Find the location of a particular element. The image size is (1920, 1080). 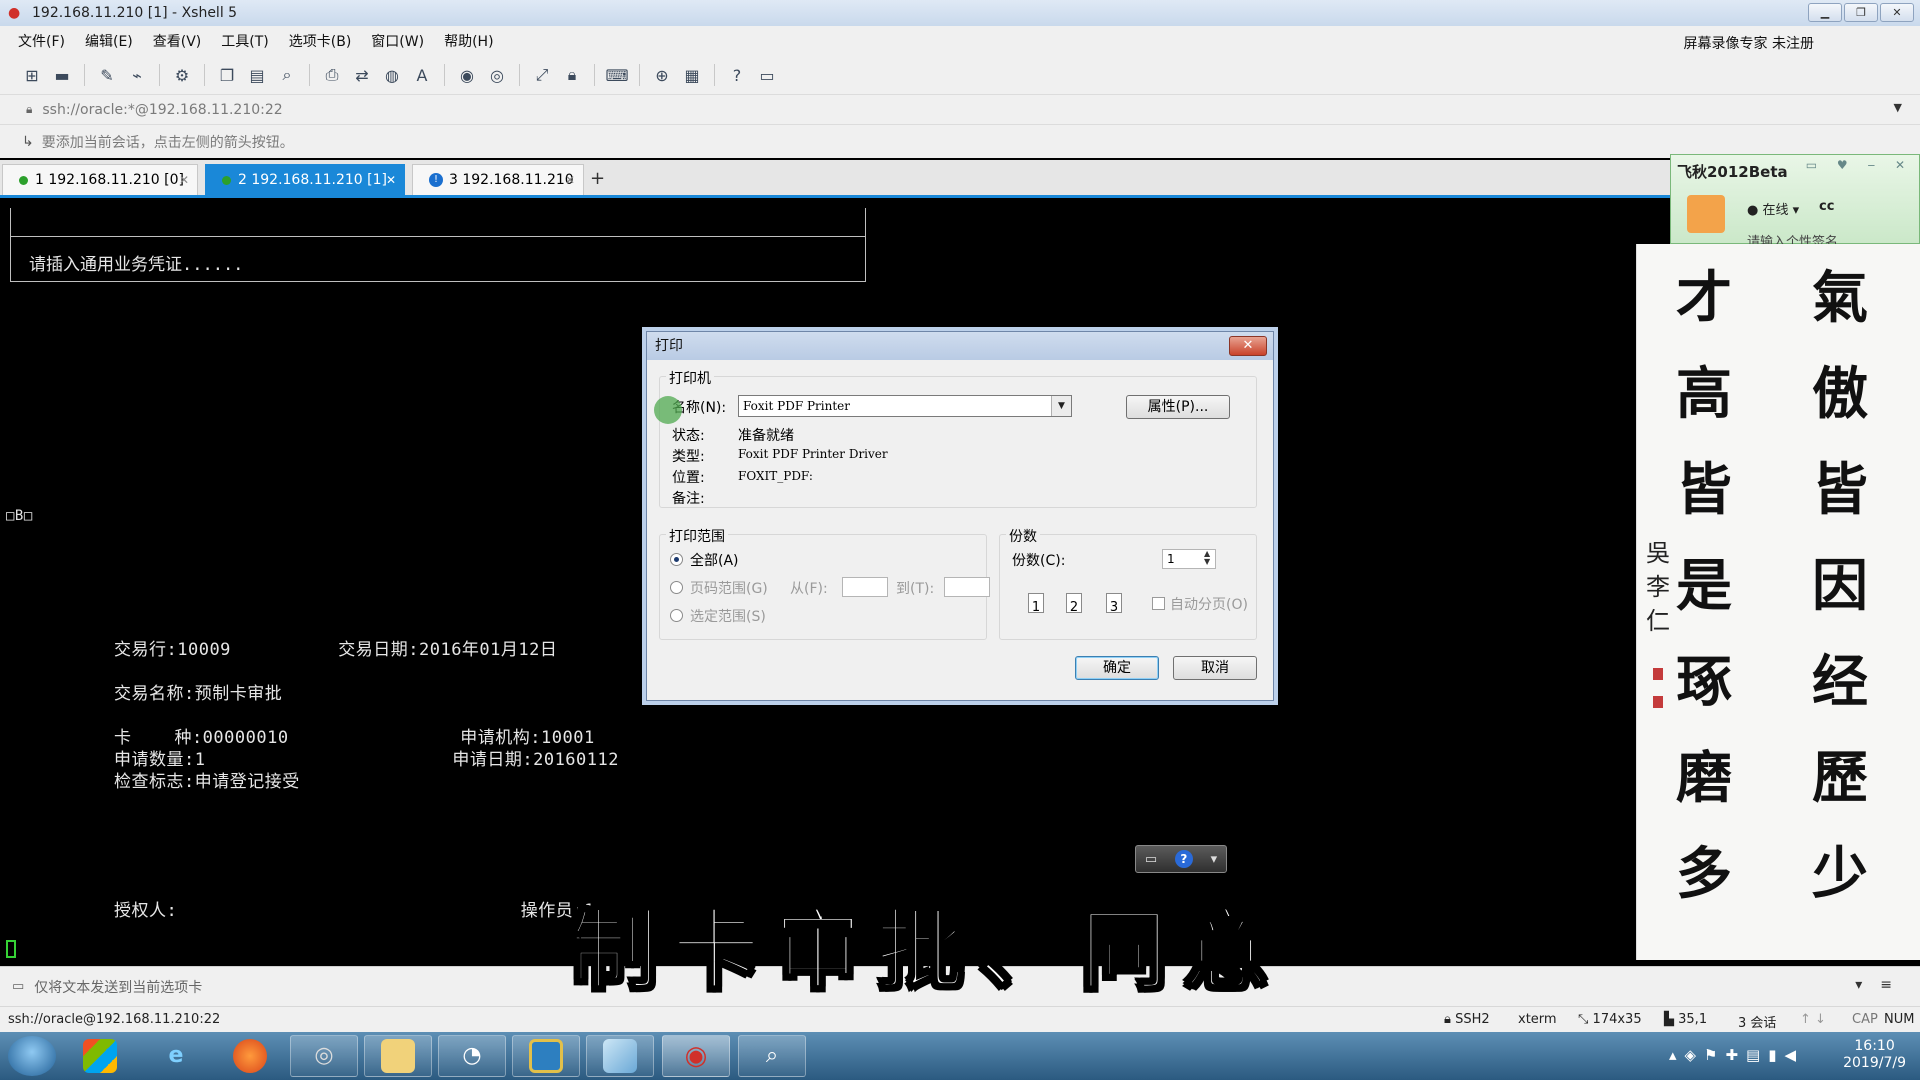

add-session-arrow-icon: ↳ is located at coordinates (28, 142).